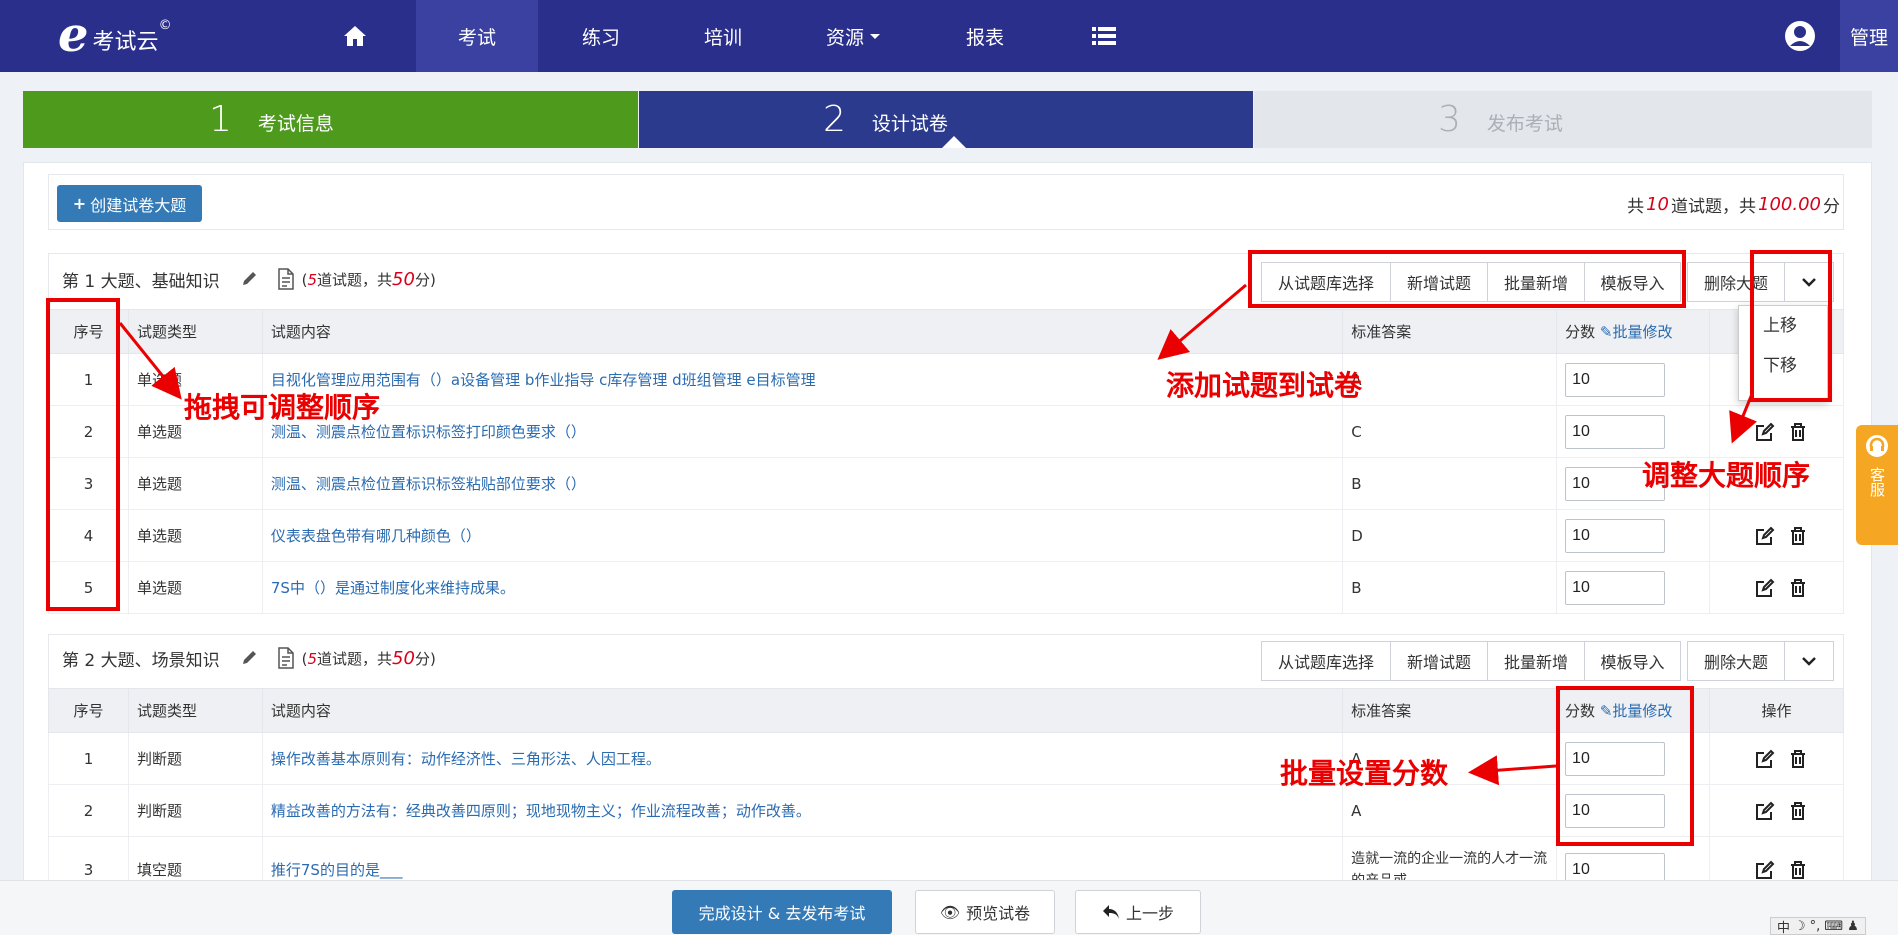 The image size is (1898, 935). I want to click on eye-icon: 👁, so click(950, 912).